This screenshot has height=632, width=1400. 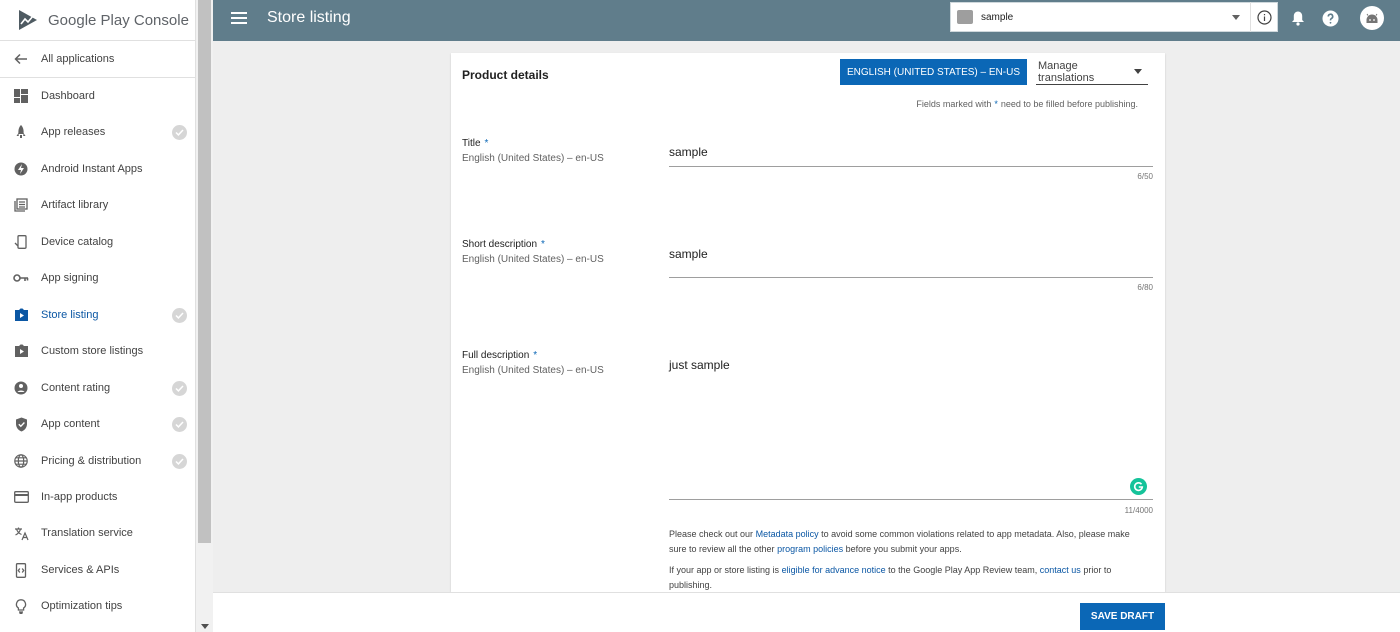 I want to click on title-field-label: Title *, so click(x=475, y=143).